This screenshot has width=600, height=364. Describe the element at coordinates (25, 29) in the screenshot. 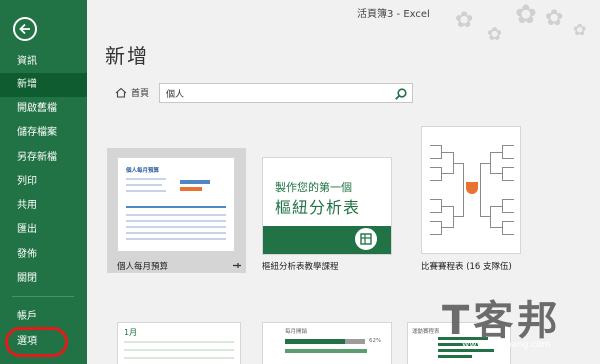

I see `back-arrow-icon` at that location.